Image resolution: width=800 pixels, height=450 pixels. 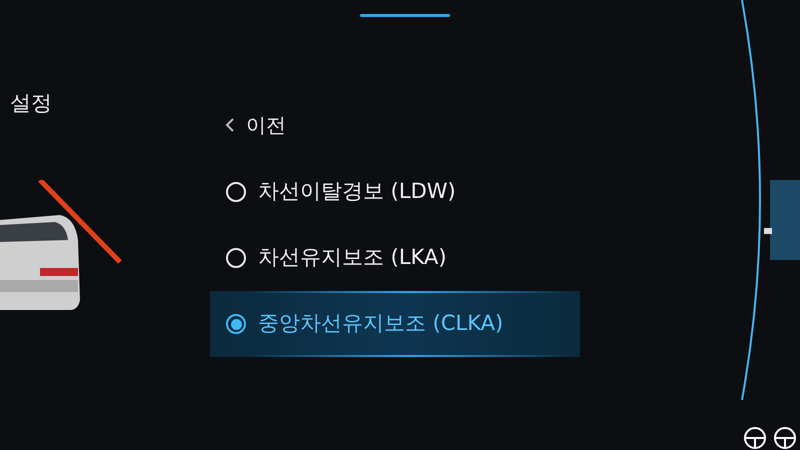 I want to click on screen-title: 설정, so click(x=31, y=103).